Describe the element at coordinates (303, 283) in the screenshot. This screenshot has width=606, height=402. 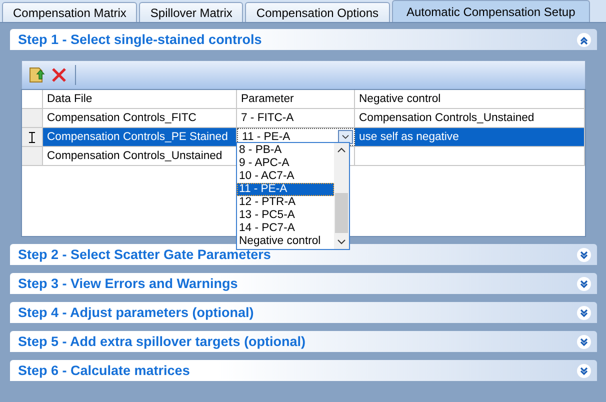
I see `step-header: Step 3 - View Errors and Warnings` at that location.